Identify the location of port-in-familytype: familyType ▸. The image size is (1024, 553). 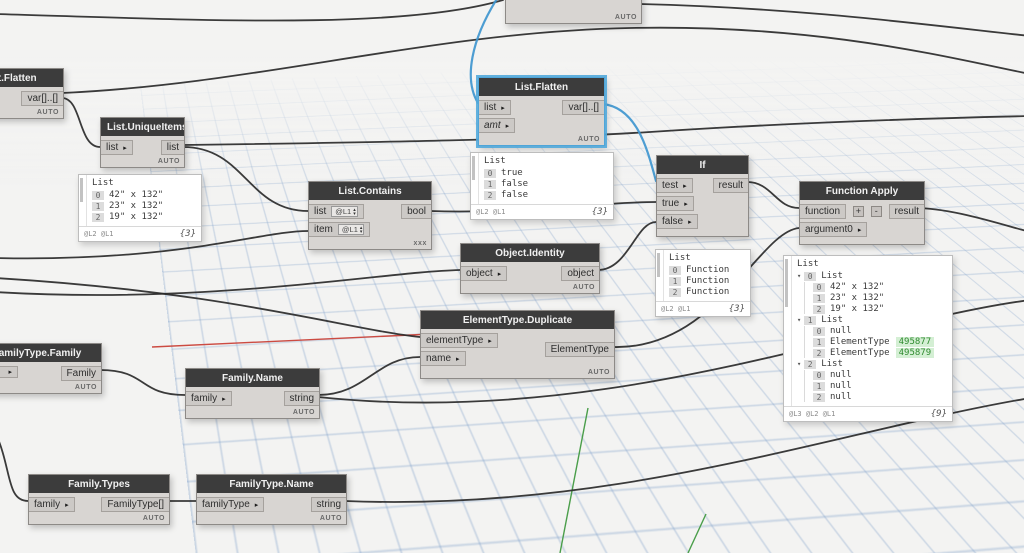
(231, 504).